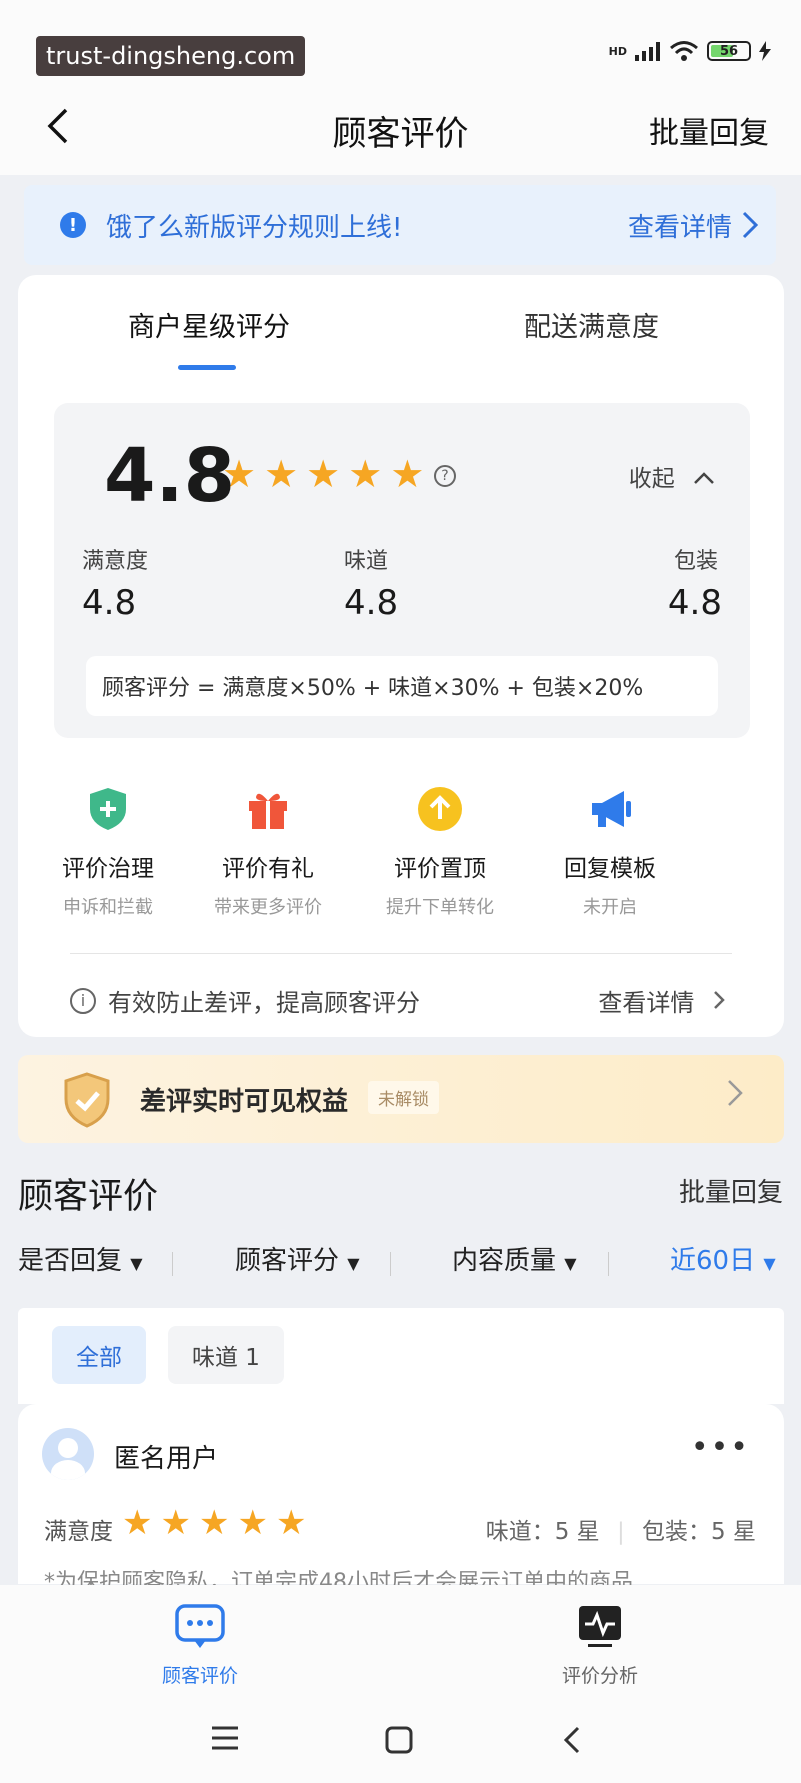  Describe the element at coordinates (610, 852) in the screenshot. I see `tool-reply-template: 回复模板 未开启` at that location.